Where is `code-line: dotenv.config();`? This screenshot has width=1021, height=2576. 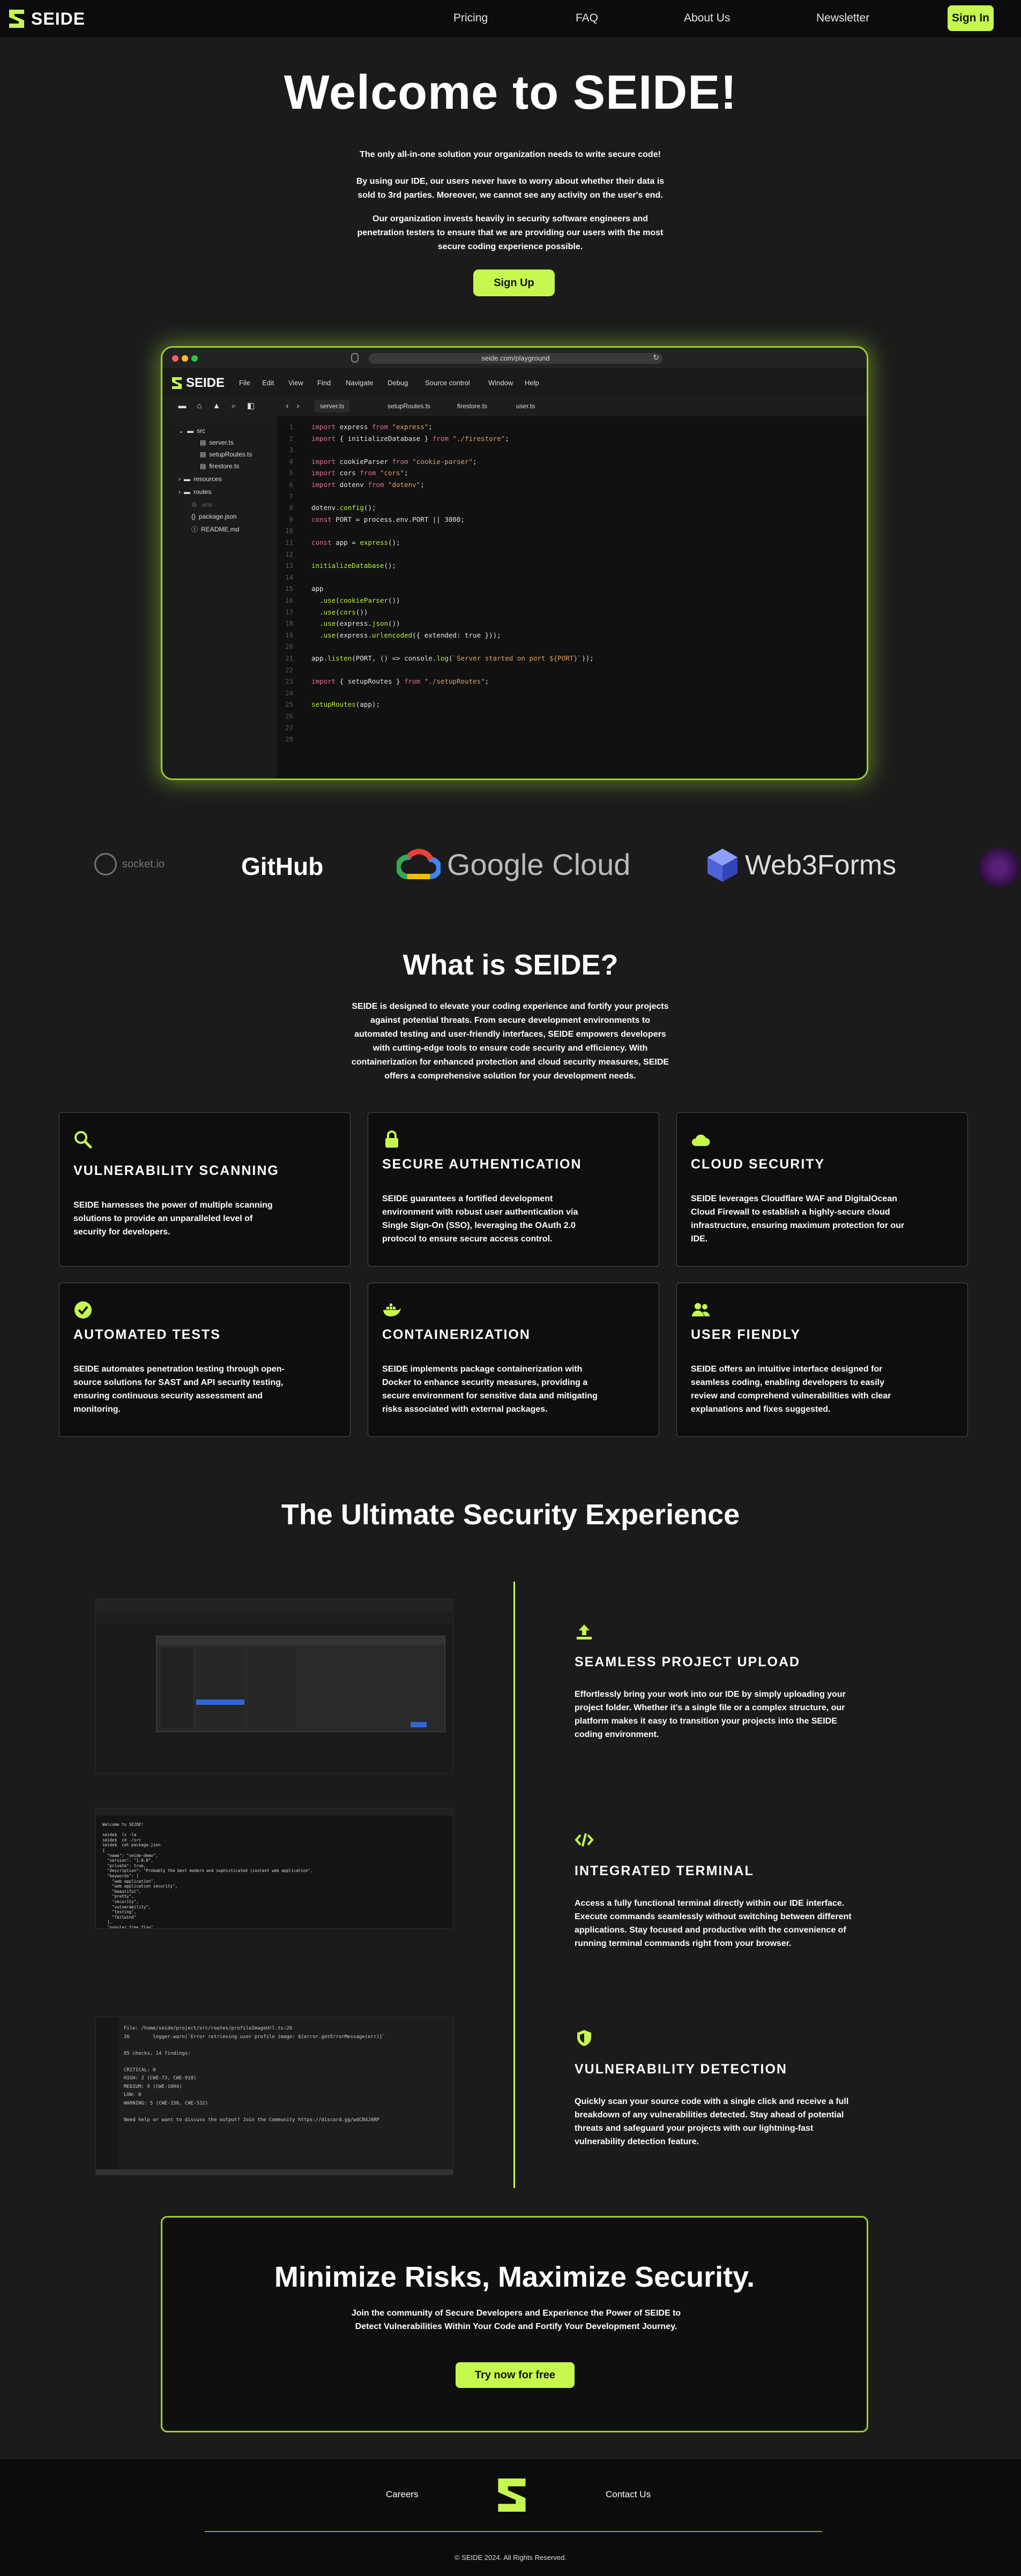 code-line: dotenv.config(); is located at coordinates (343, 508).